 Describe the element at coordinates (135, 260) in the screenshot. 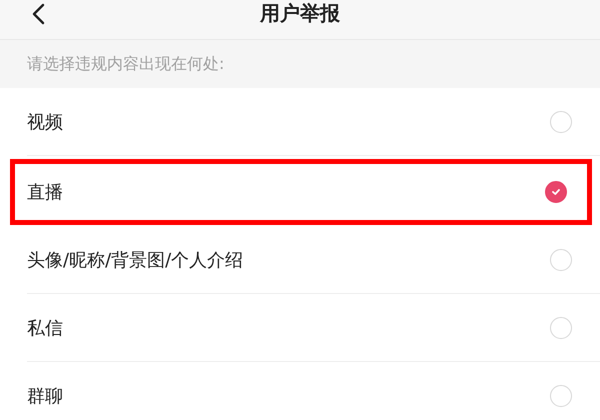

I see `option-label: 头像/昵称/背景图/个人介绍` at that location.